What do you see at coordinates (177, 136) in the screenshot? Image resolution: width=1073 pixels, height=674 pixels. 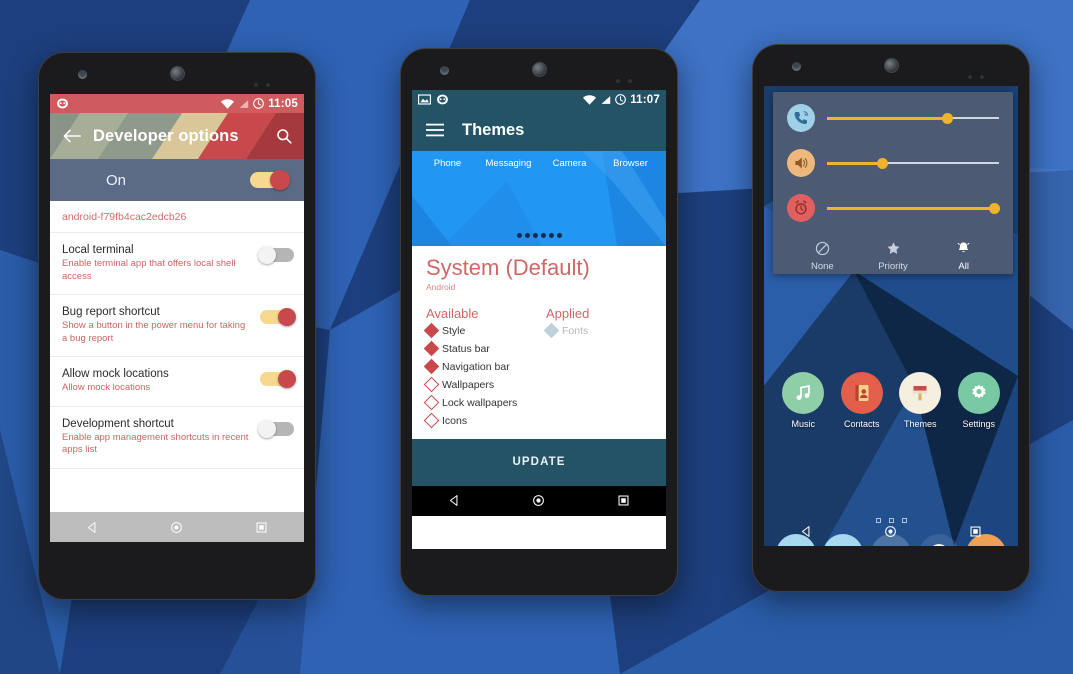 I see `phone1-app-bar: Developer options` at bounding box center [177, 136].